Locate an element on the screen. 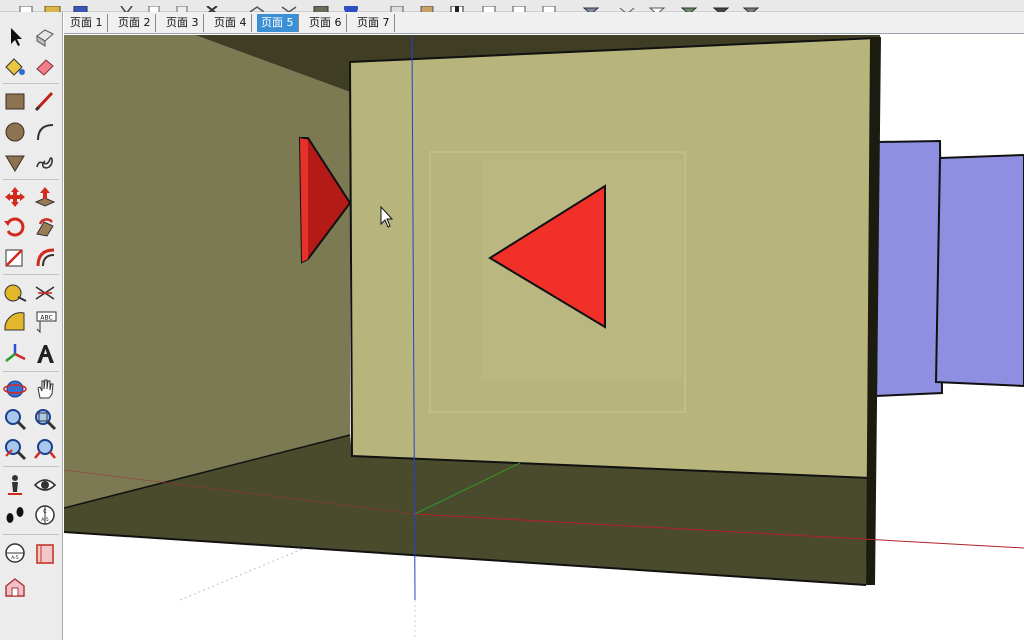 The height and width of the screenshot is (640, 1024). pan-tool-icon is located at coordinates (45, 389).